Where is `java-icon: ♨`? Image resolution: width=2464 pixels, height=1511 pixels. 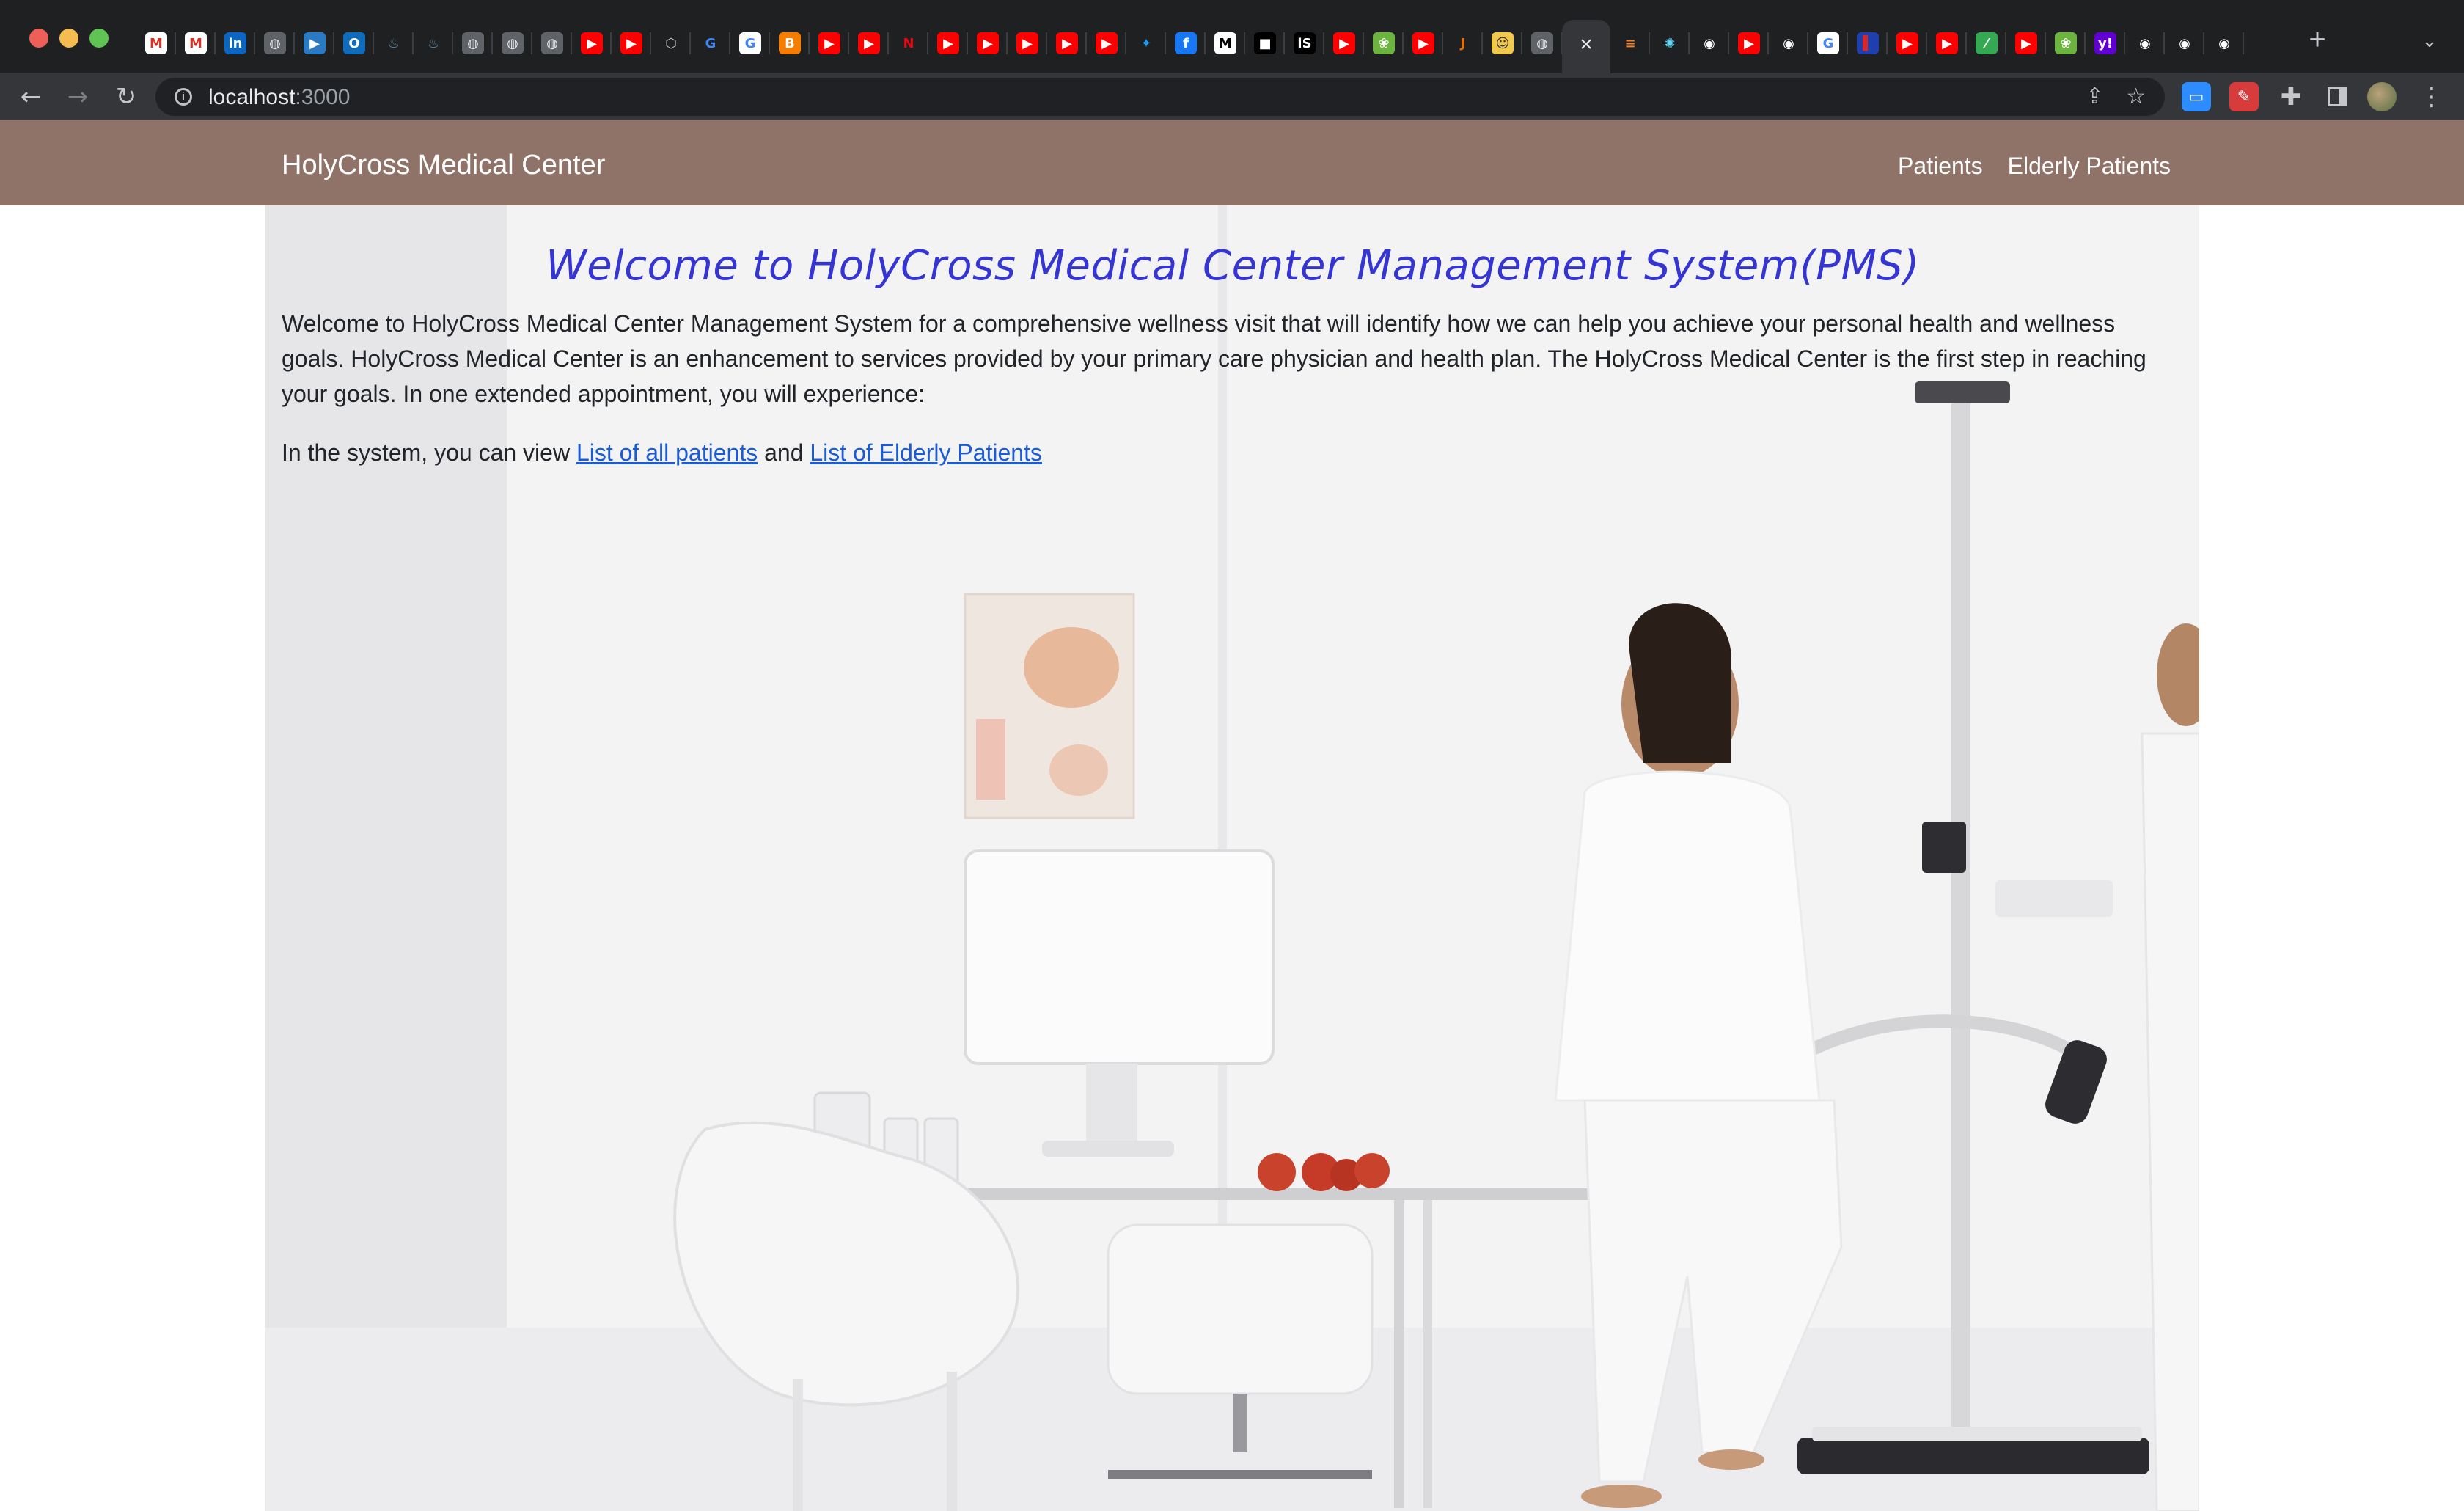
java-icon: ♨ is located at coordinates (394, 43).